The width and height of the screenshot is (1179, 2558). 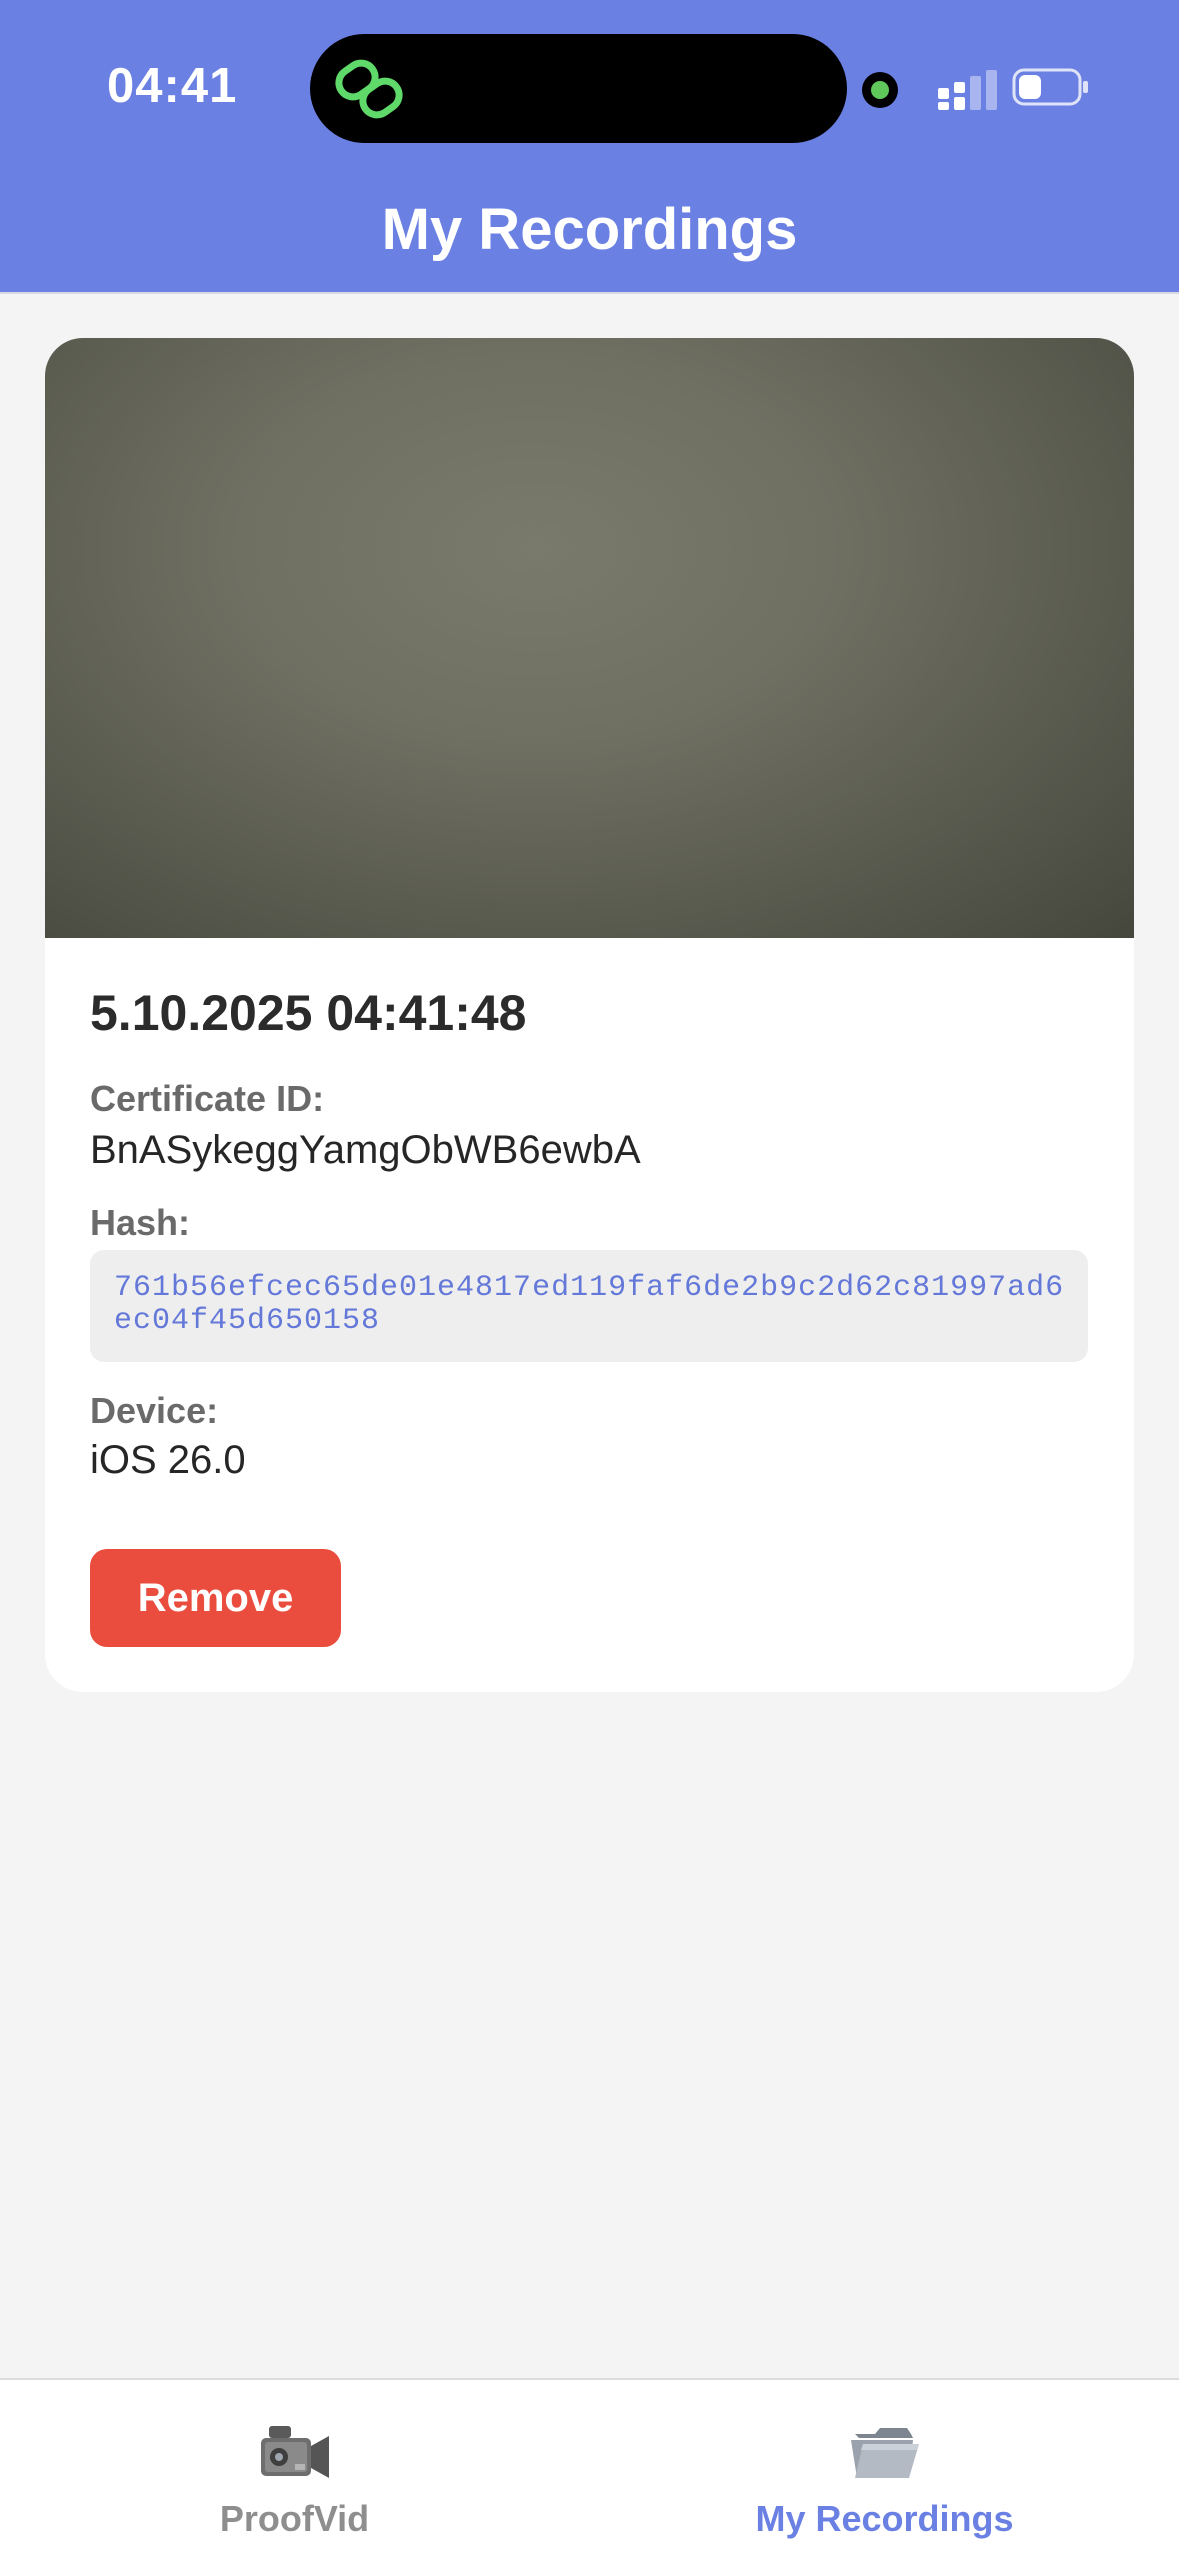 I want to click on tab-proofvid: ProofVid, so click(x=294, y=2469).